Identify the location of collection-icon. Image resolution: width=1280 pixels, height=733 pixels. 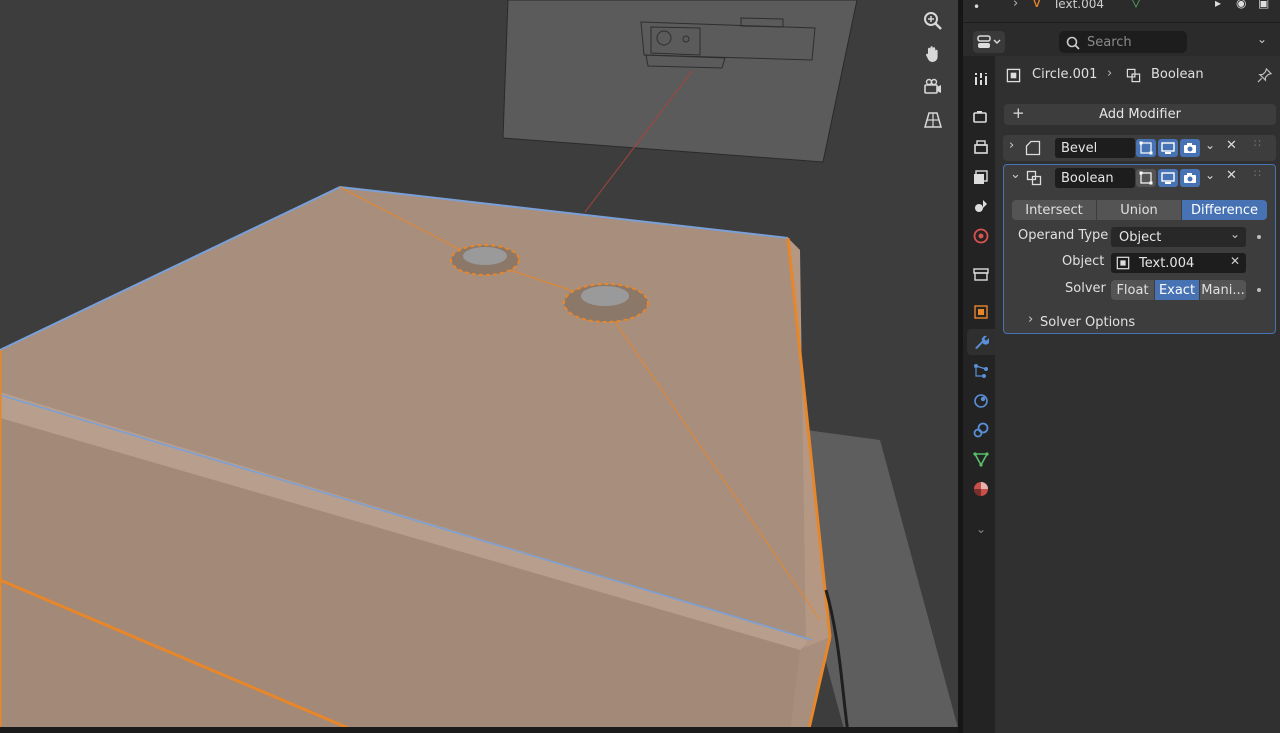
(981, 274).